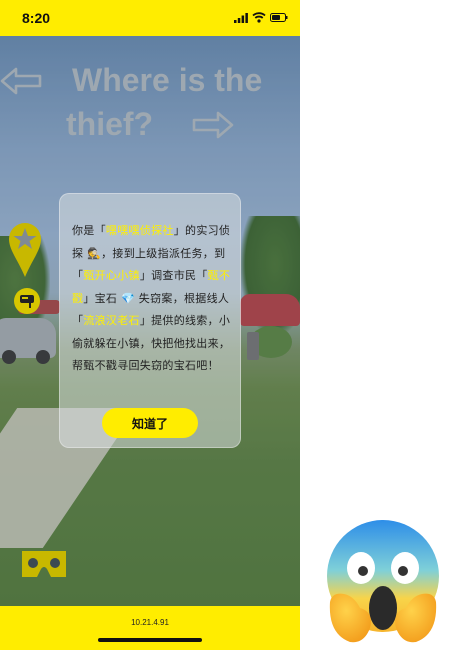  I want to click on message-highlight: 甄开心小镇, so click(111, 275).